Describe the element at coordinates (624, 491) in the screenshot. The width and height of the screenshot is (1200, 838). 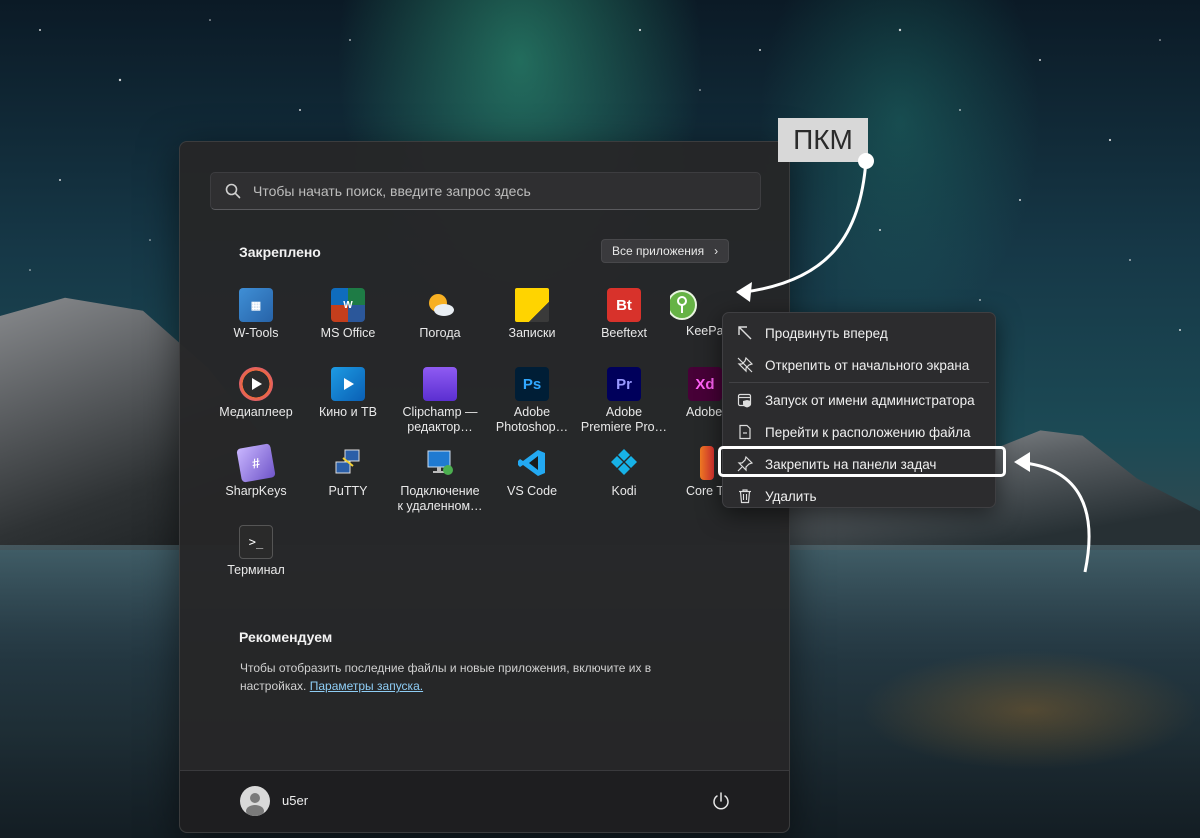
I see `app-label: Kodi` at that location.